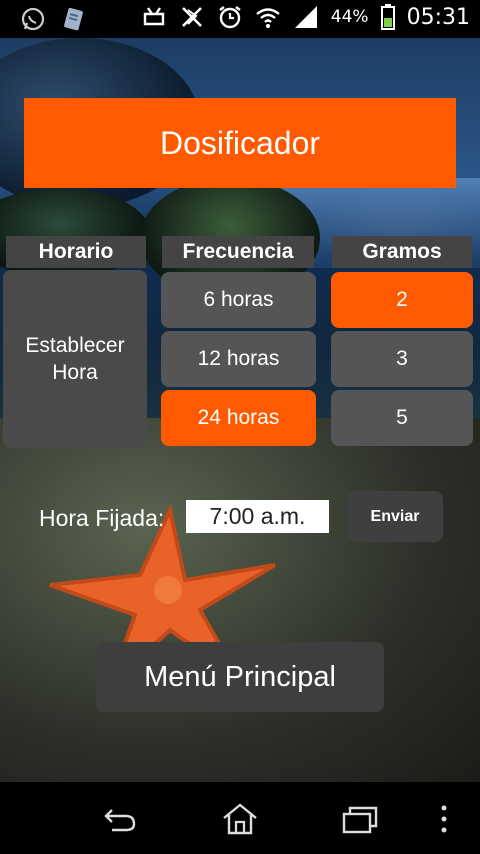 The height and width of the screenshot is (854, 480). I want to click on set-time-label-line2: Hora, so click(75, 372).